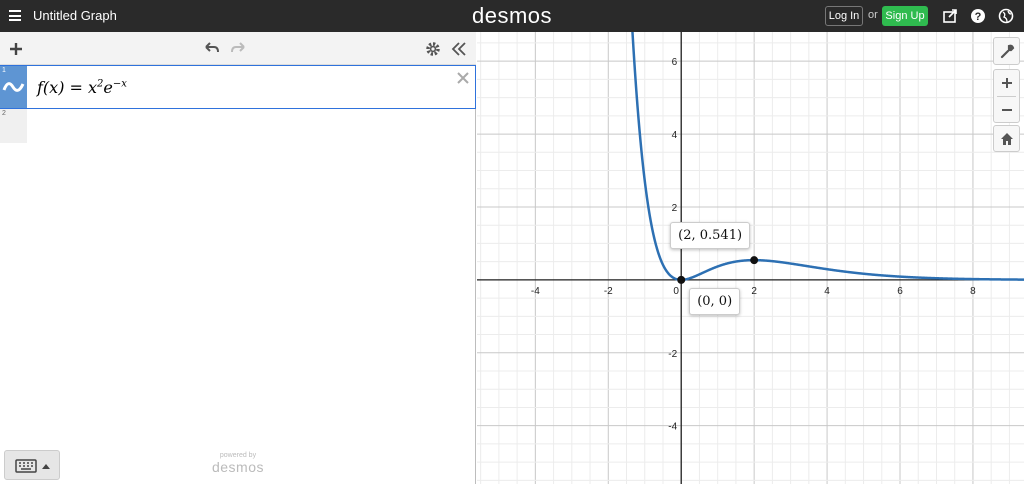 This screenshot has width=1024, height=484. Describe the element at coordinates (433, 49) in the screenshot. I see `settings-gear-icon` at that location.